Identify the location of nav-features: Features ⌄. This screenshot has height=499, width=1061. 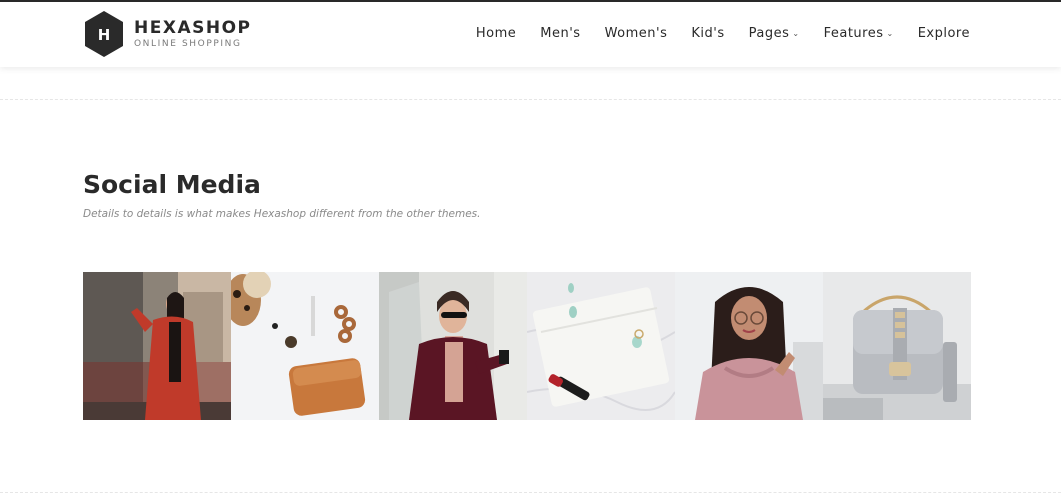
(859, 33).